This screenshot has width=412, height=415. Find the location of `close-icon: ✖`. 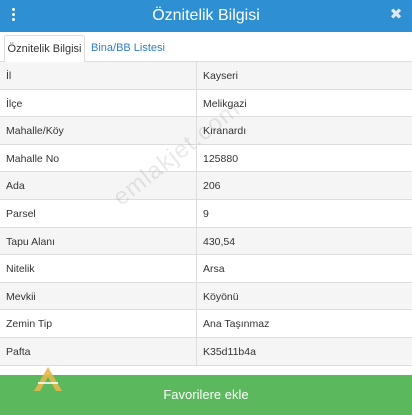

close-icon: ✖ is located at coordinates (396, 15).